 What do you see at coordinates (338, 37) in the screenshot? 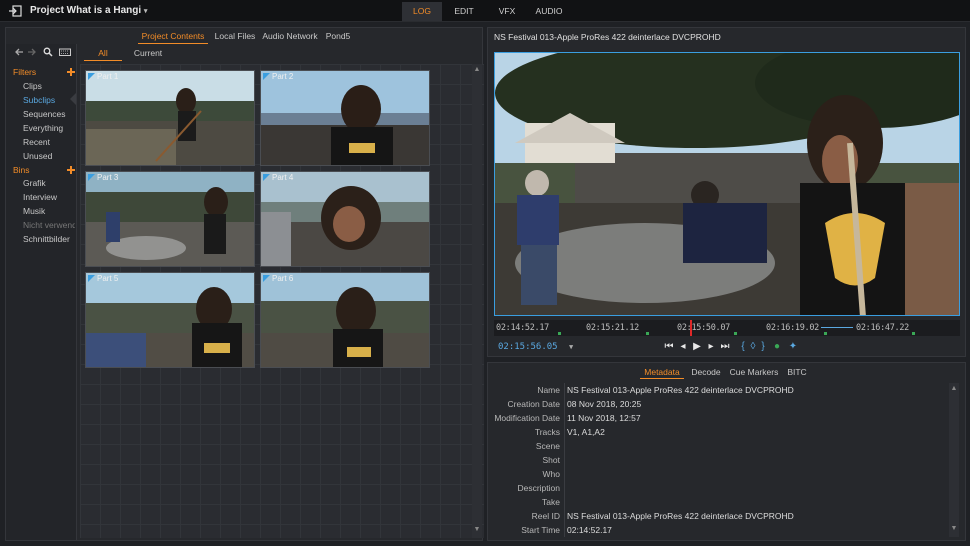
I see `tab-pond5: Pond5` at bounding box center [338, 37].